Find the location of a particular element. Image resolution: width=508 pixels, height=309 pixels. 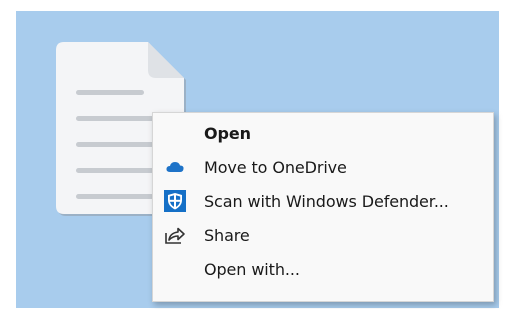

windows-defender-shield-icon is located at coordinates (175, 201).